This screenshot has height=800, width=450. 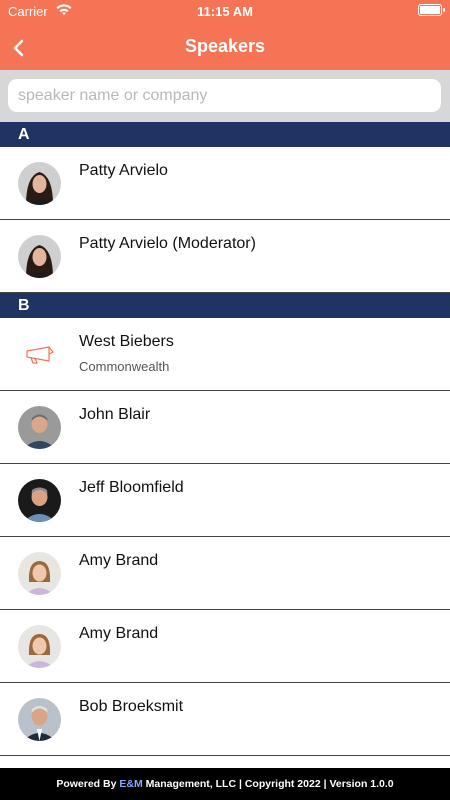 What do you see at coordinates (167, 243) in the screenshot?
I see `speaker-name: Patty Arvielo (Moderator)` at bounding box center [167, 243].